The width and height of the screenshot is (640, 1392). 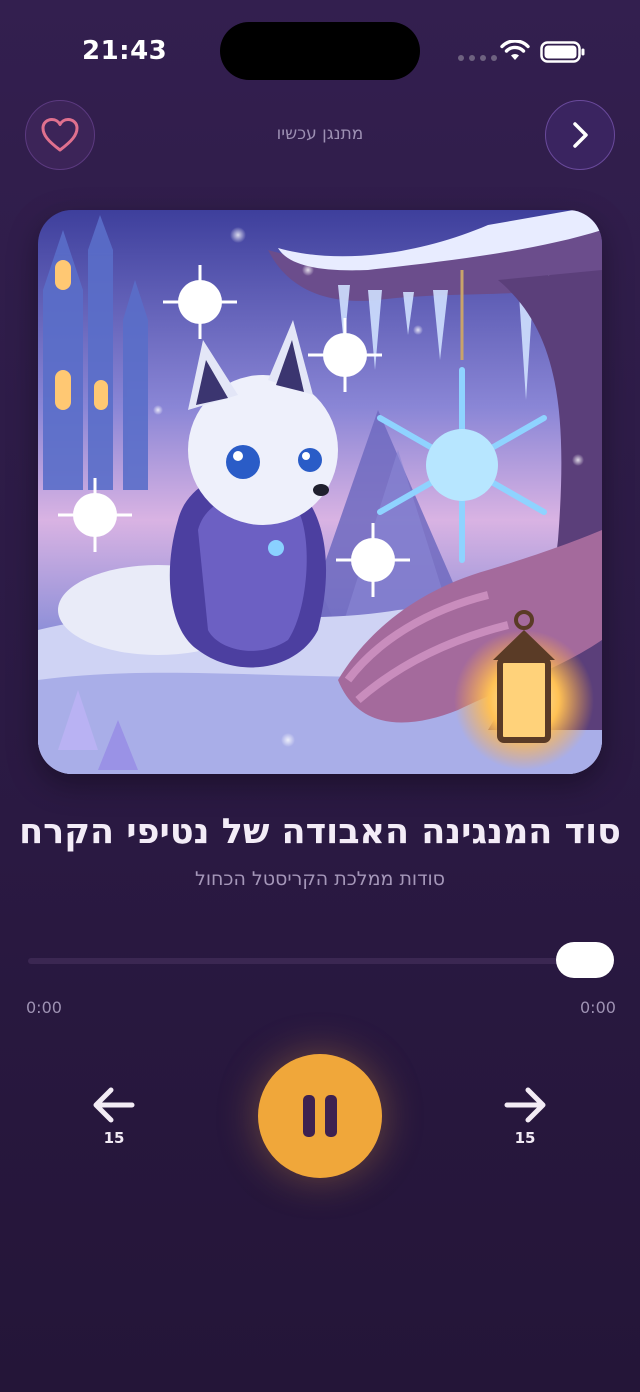 What do you see at coordinates (525, 1138) in the screenshot?
I see `skip-forward-label: 15` at bounding box center [525, 1138].